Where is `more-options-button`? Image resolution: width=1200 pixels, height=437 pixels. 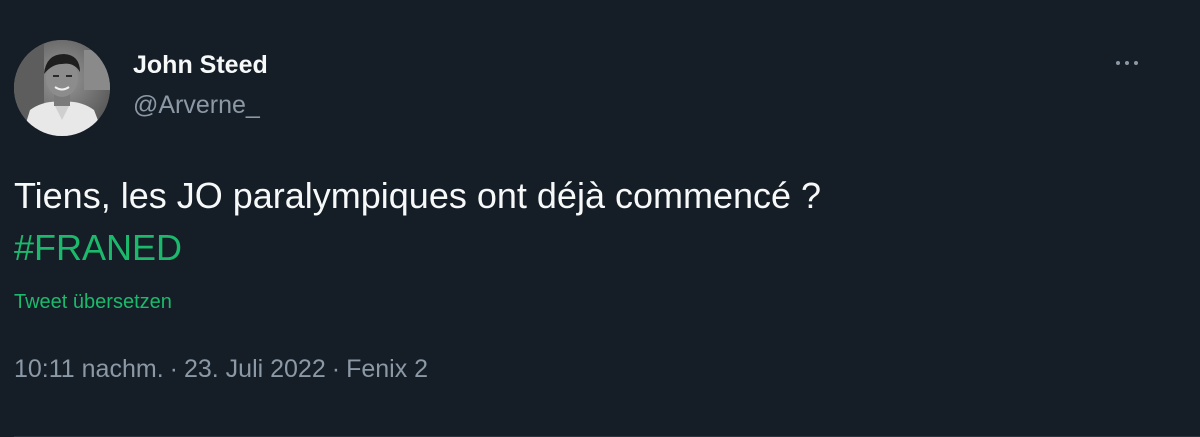
more-options-button is located at coordinates (1127, 63).